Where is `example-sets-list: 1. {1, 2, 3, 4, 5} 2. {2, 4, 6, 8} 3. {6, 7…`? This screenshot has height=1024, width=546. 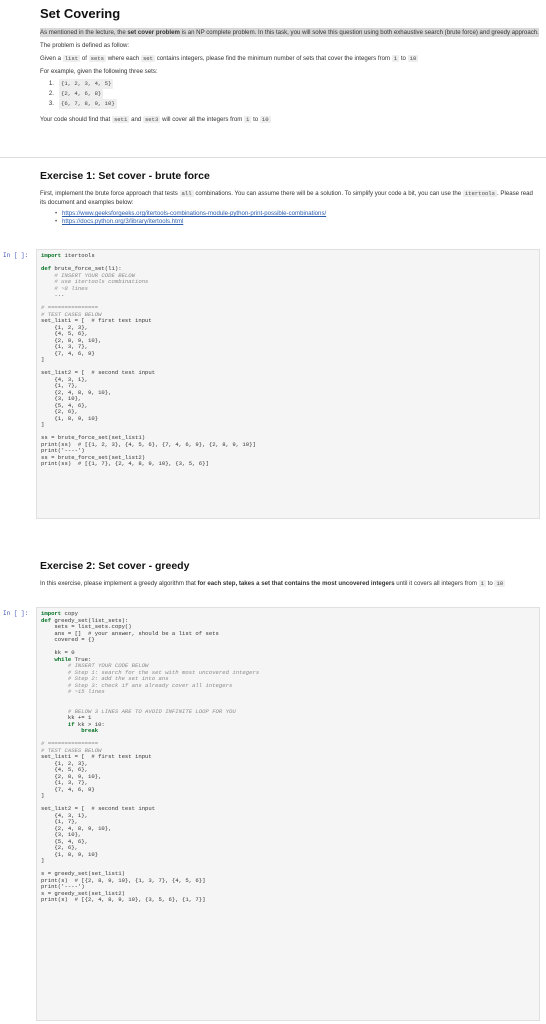
example-sets-list: 1. {1, 2, 3, 4, 5} 2. {2, 4, 6, 8} 3. {6, 7… is located at coordinates (294, 94).